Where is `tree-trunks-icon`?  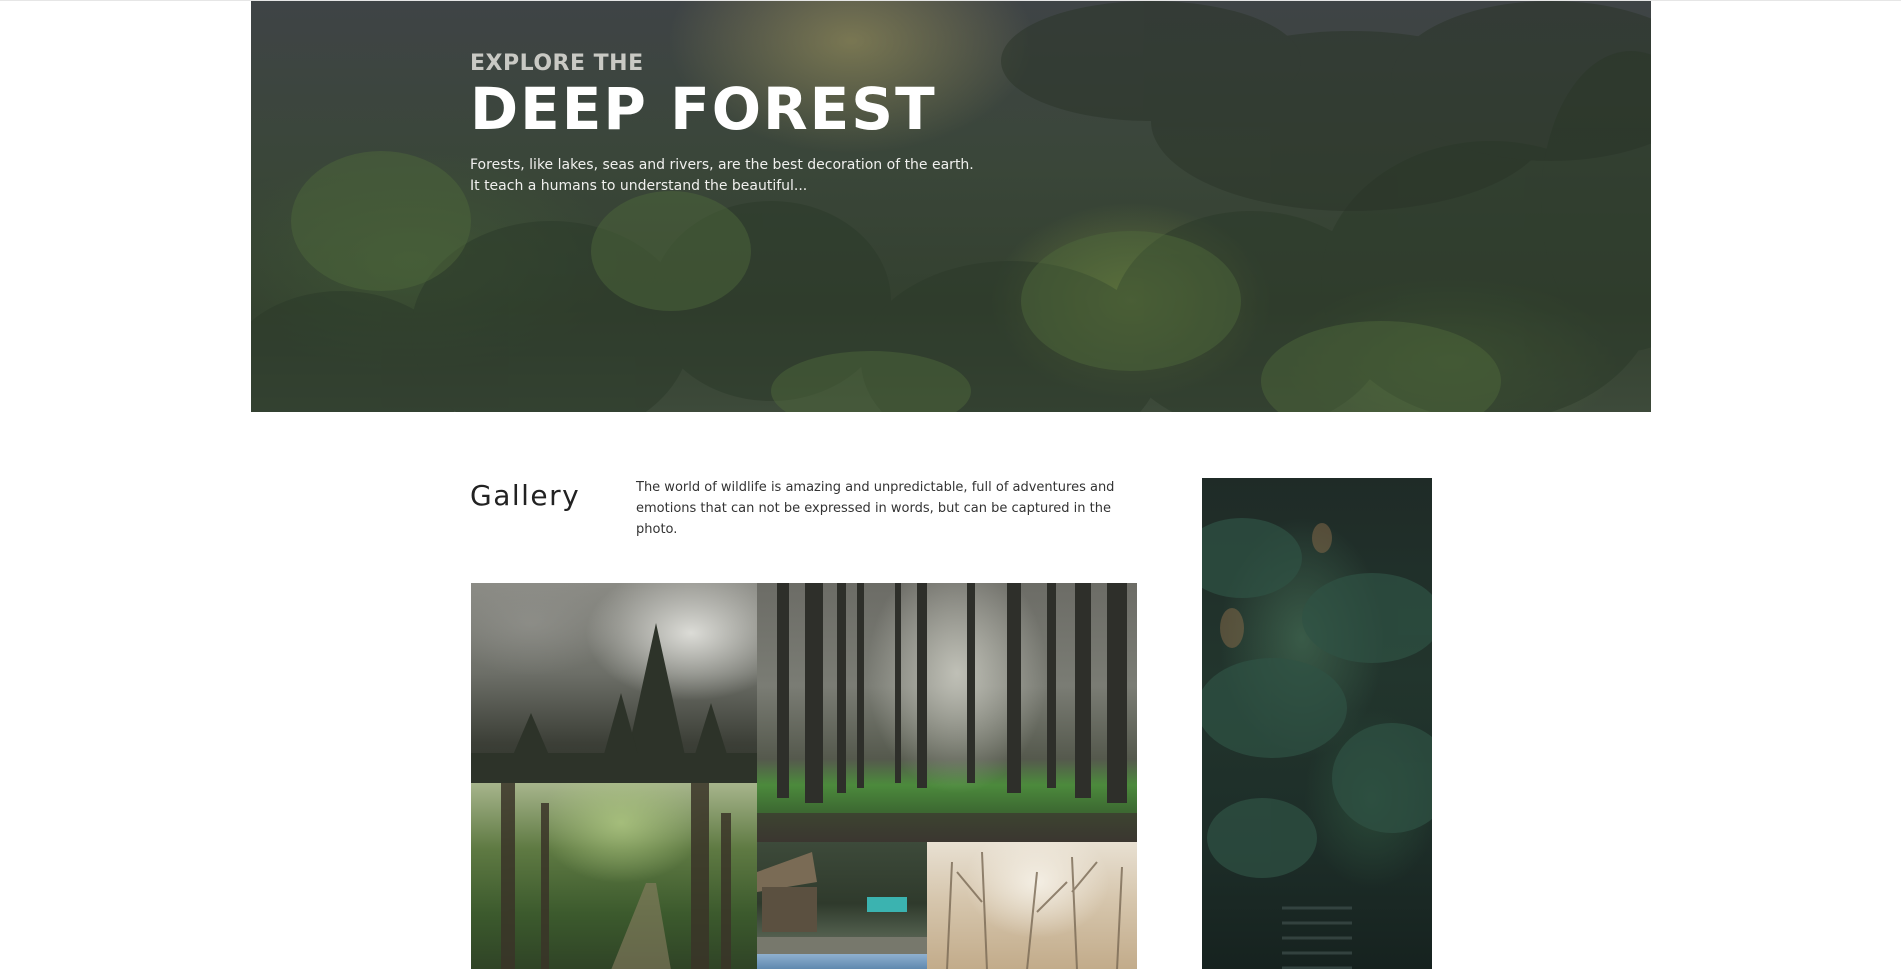 tree-trunks-icon is located at coordinates (947, 712).